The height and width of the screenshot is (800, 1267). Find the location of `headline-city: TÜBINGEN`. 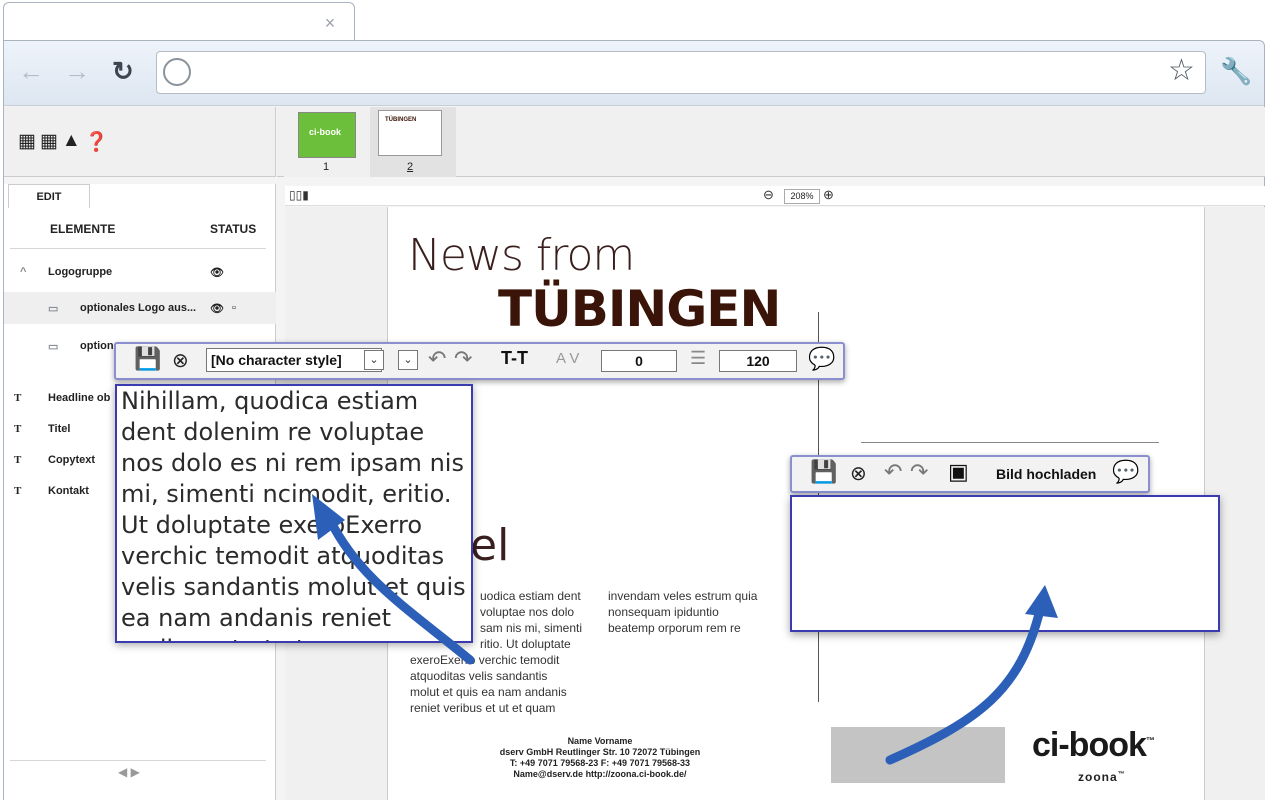

headline-city: TÜBINGEN is located at coordinates (639, 309).